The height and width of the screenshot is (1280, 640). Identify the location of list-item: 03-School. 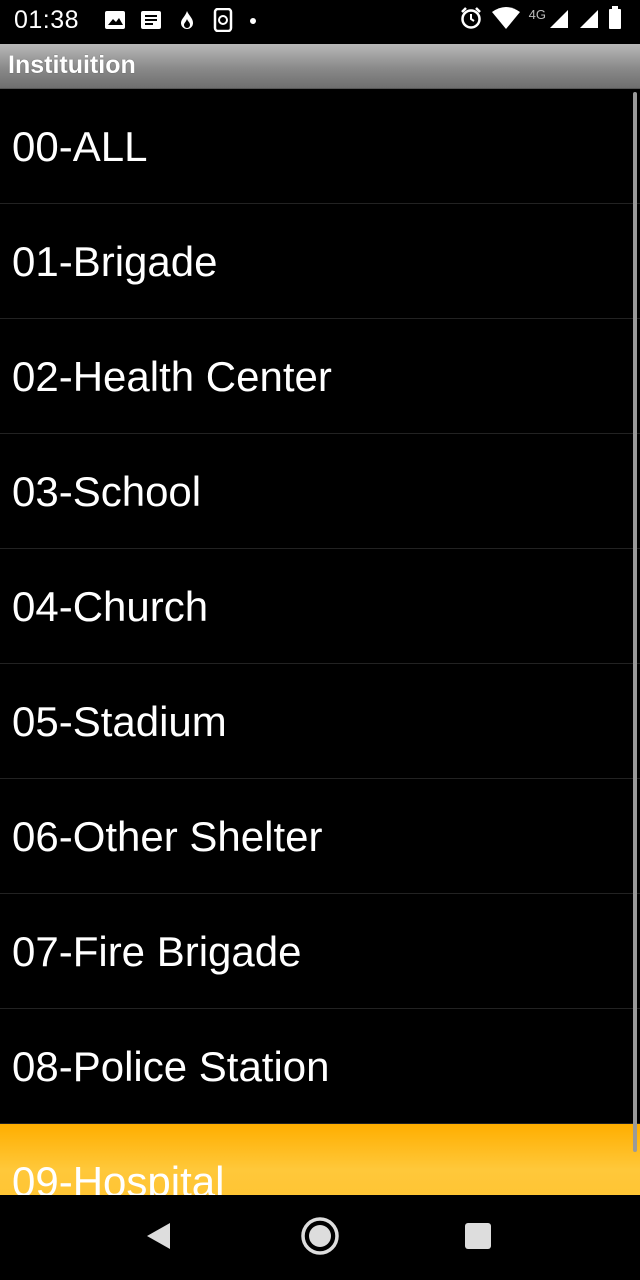
(320, 491).